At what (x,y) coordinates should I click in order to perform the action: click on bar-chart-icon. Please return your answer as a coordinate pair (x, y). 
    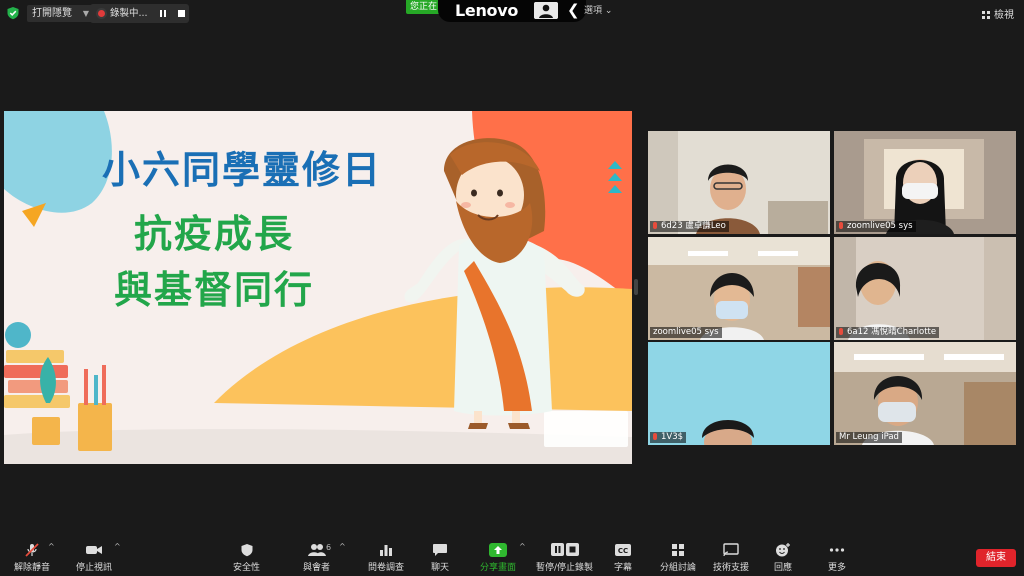
    Looking at the image, I should click on (386, 550).